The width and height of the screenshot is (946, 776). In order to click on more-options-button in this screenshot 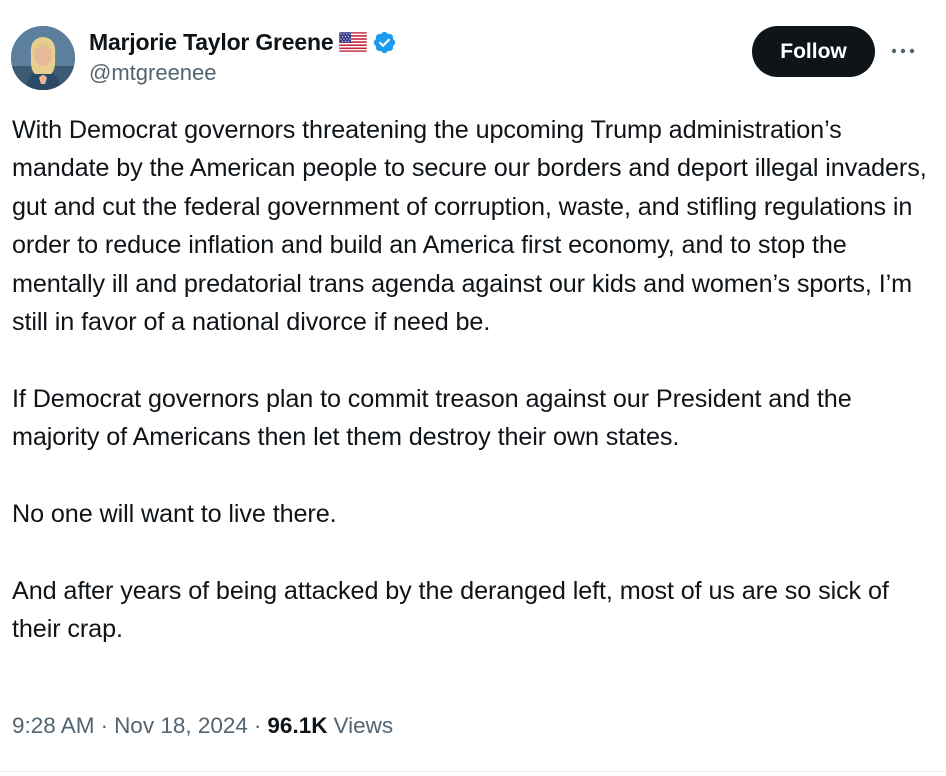, I will do `click(903, 51)`.